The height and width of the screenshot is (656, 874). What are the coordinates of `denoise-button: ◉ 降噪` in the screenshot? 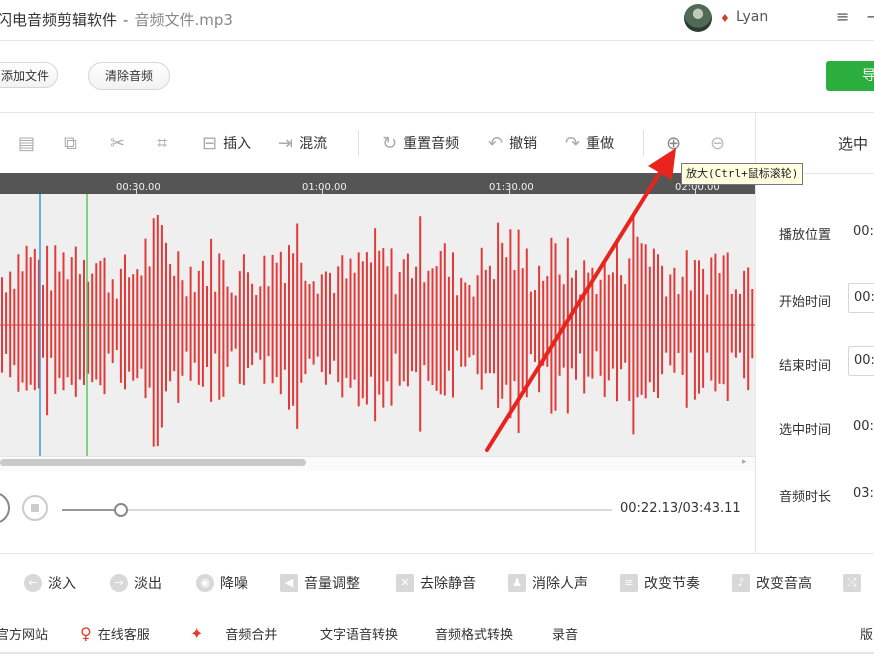 It's located at (222, 583).